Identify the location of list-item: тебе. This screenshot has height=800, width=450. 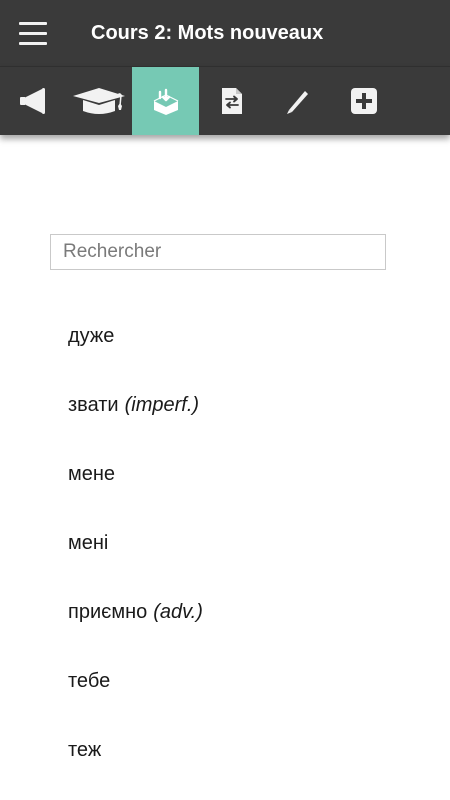
(225, 679).